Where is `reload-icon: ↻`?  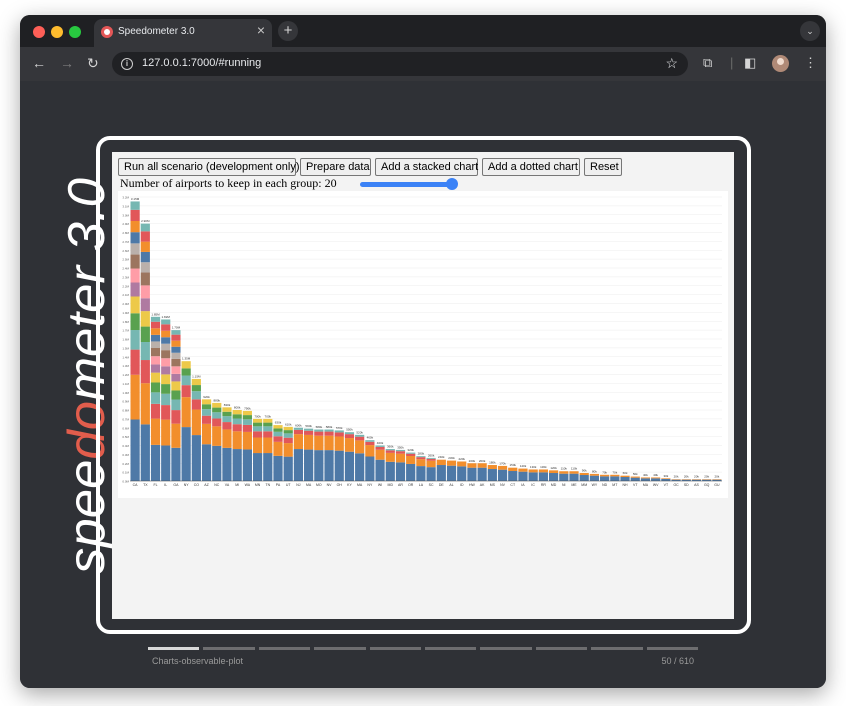 reload-icon: ↻ is located at coordinates (93, 63).